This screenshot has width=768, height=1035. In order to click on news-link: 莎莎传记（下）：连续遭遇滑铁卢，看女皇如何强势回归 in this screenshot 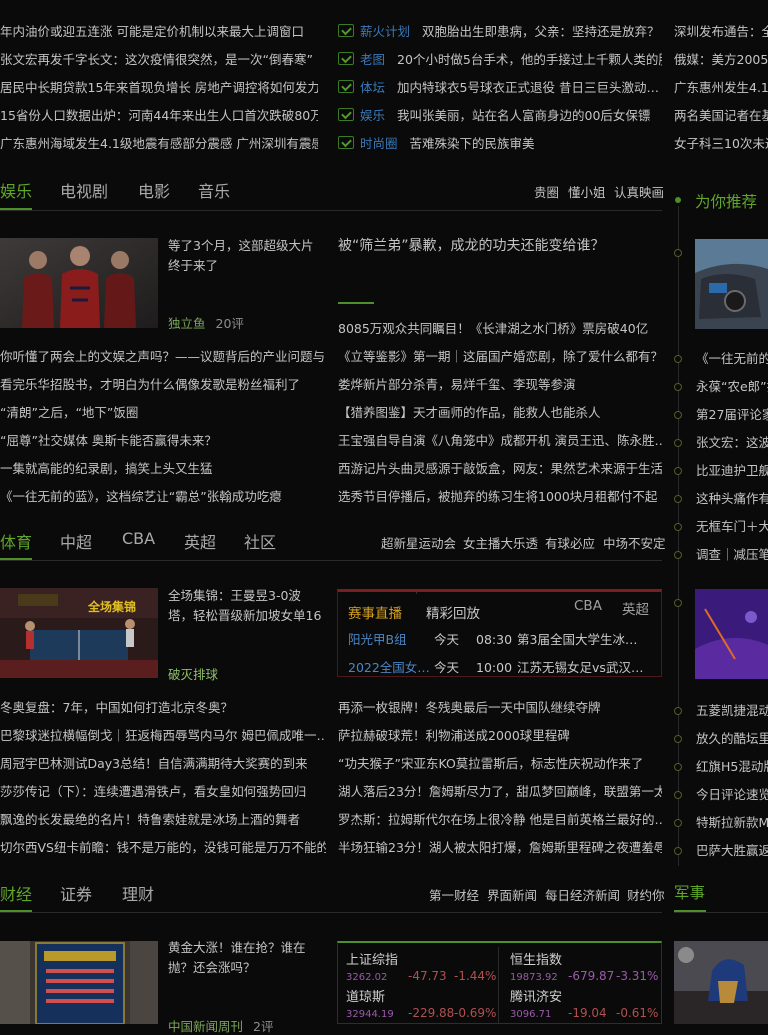, I will do `click(163, 792)`.